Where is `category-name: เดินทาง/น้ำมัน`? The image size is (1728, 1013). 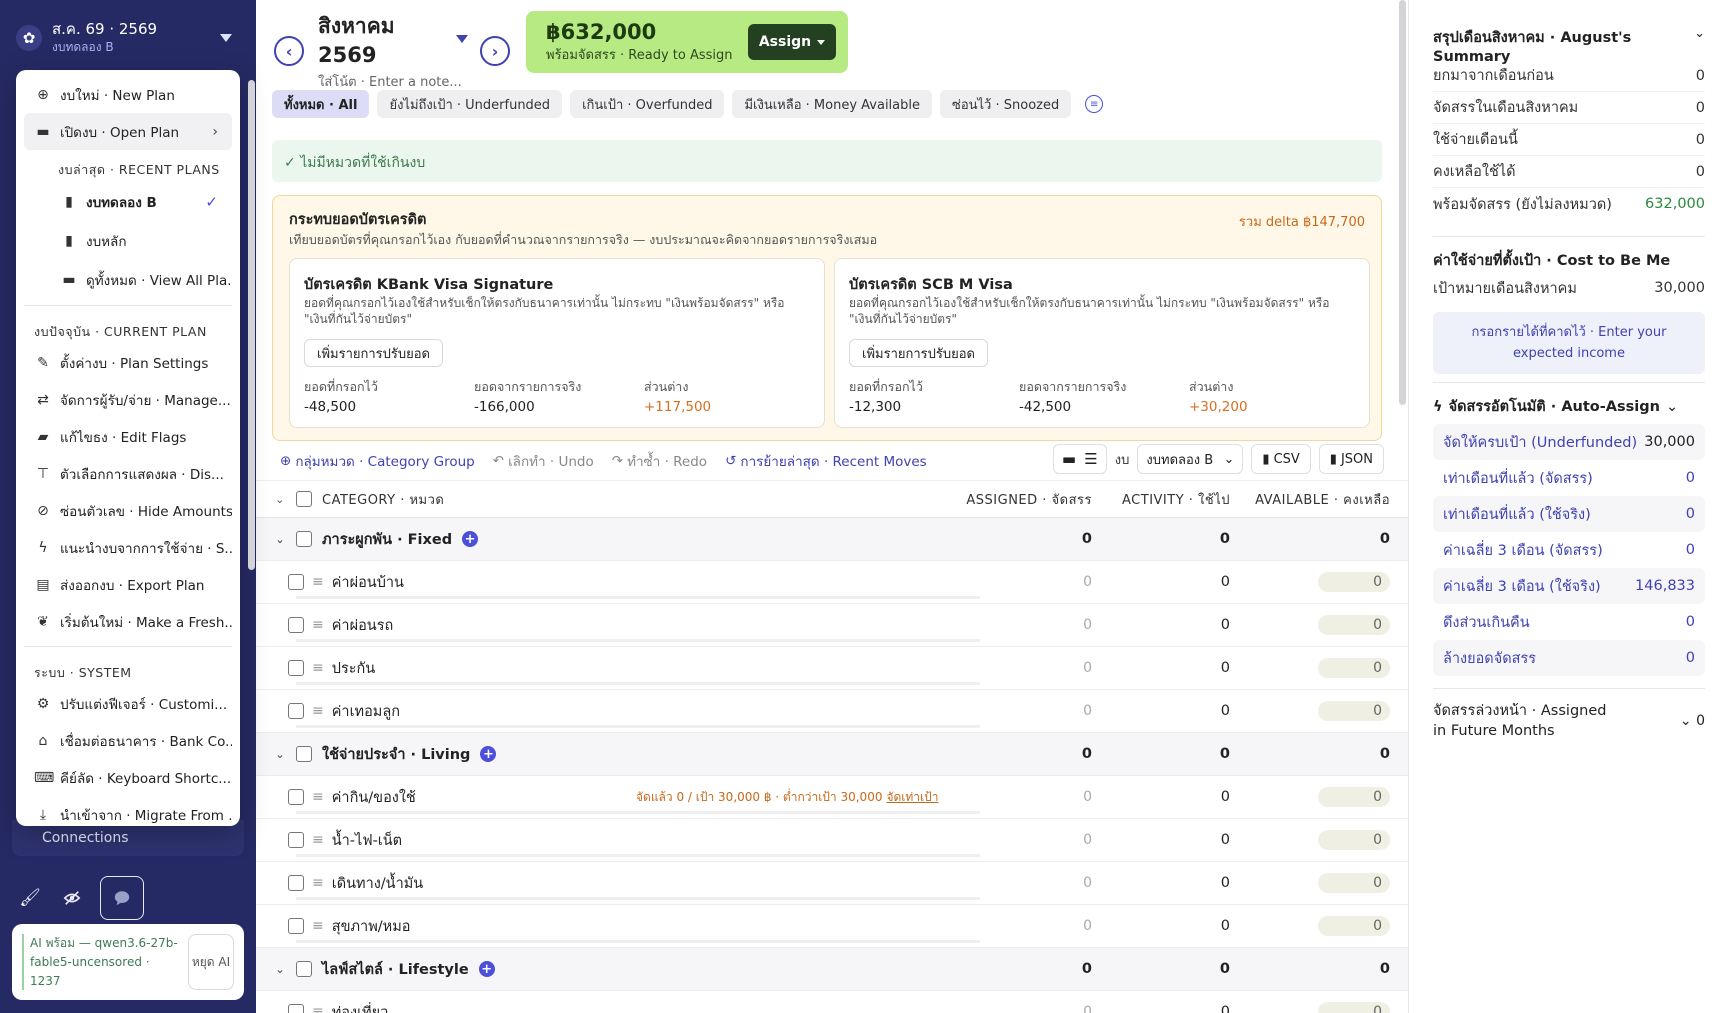 category-name: เดินทาง/น้ำมัน is located at coordinates (870, 883).